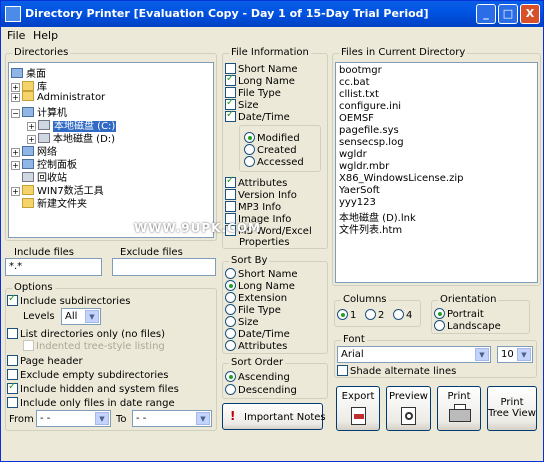  I want to click on tree-item-desktop: 桌面, so click(28, 72).